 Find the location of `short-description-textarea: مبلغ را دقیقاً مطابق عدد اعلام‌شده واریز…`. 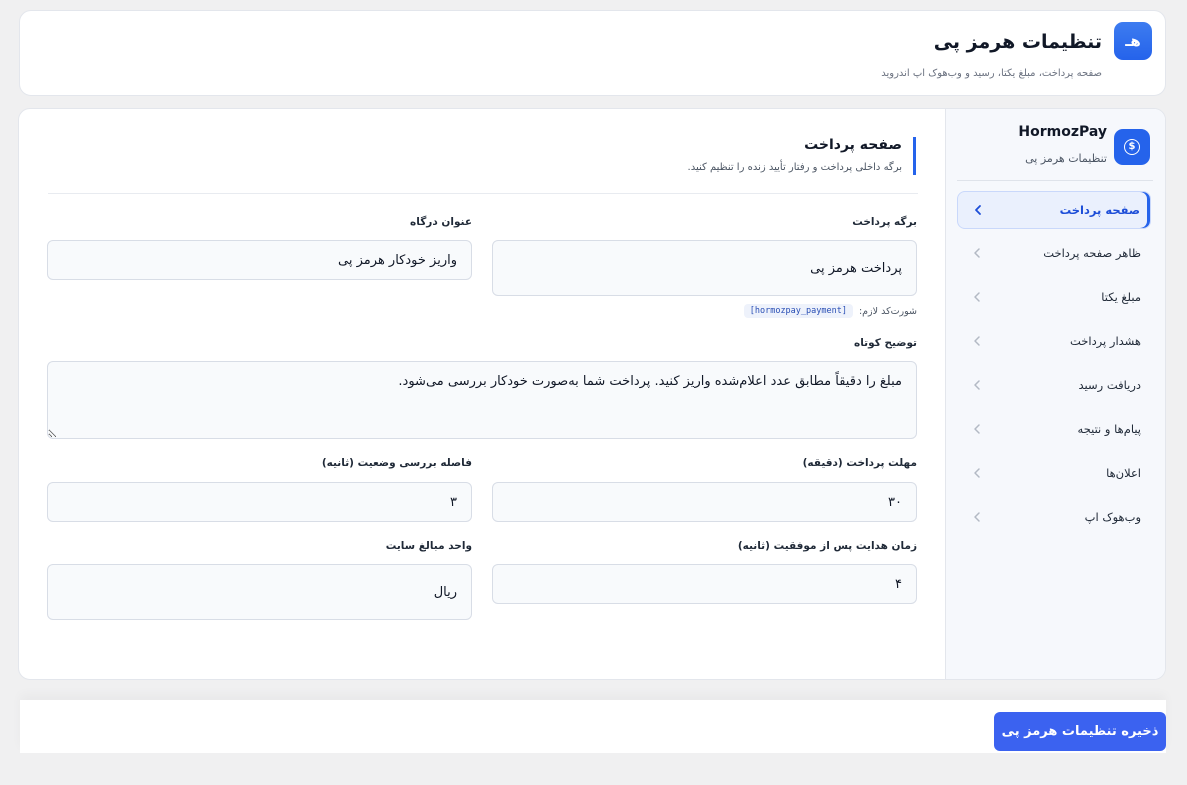

short-description-textarea: مبلغ را دقیقاً مطابق عدد اعلام‌شده واریز… is located at coordinates (482, 400).